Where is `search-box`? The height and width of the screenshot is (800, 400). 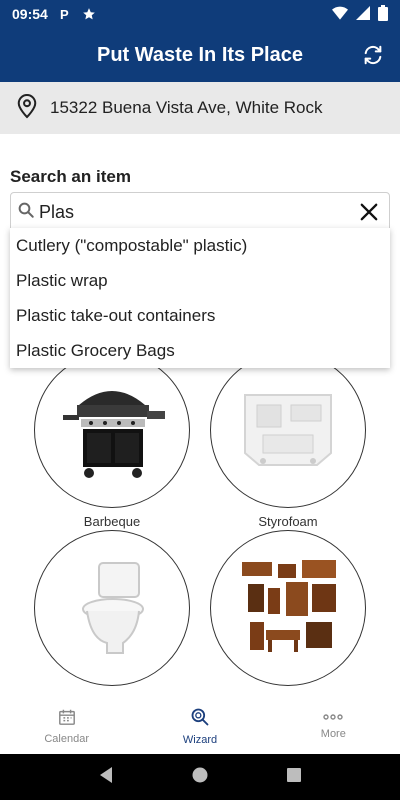
search-box is located at coordinates (200, 212).